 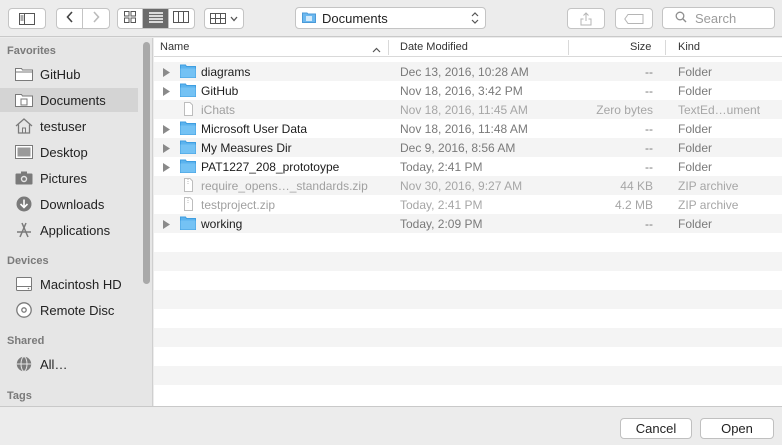 What do you see at coordinates (75, 230) in the screenshot?
I see `sidebar-item-label: Applications` at bounding box center [75, 230].